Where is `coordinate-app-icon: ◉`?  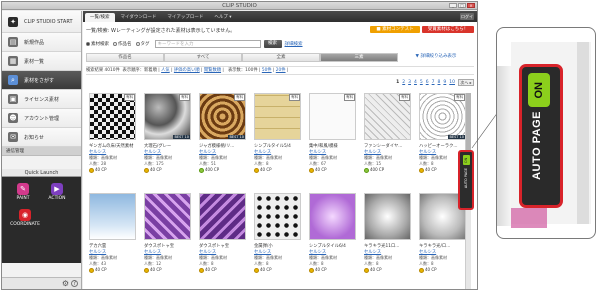
coordinate-app-icon: ◉ is located at coordinates (25, 215).